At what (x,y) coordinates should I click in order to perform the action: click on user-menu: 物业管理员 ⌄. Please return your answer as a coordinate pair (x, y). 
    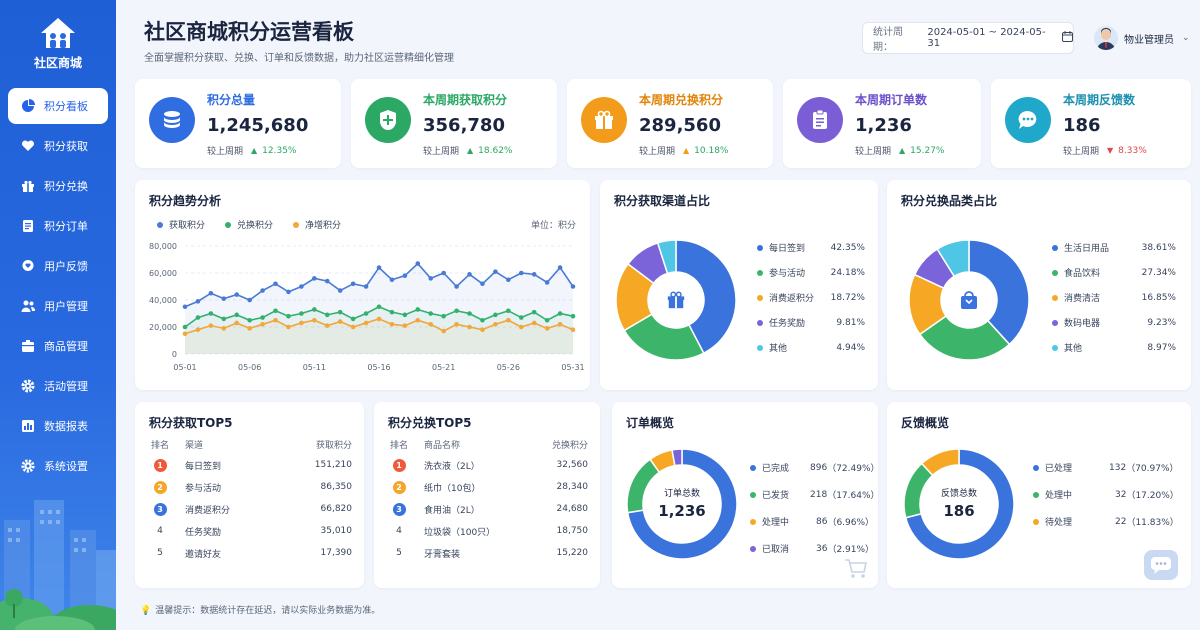
    Looking at the image, I should click on (1142, 38).